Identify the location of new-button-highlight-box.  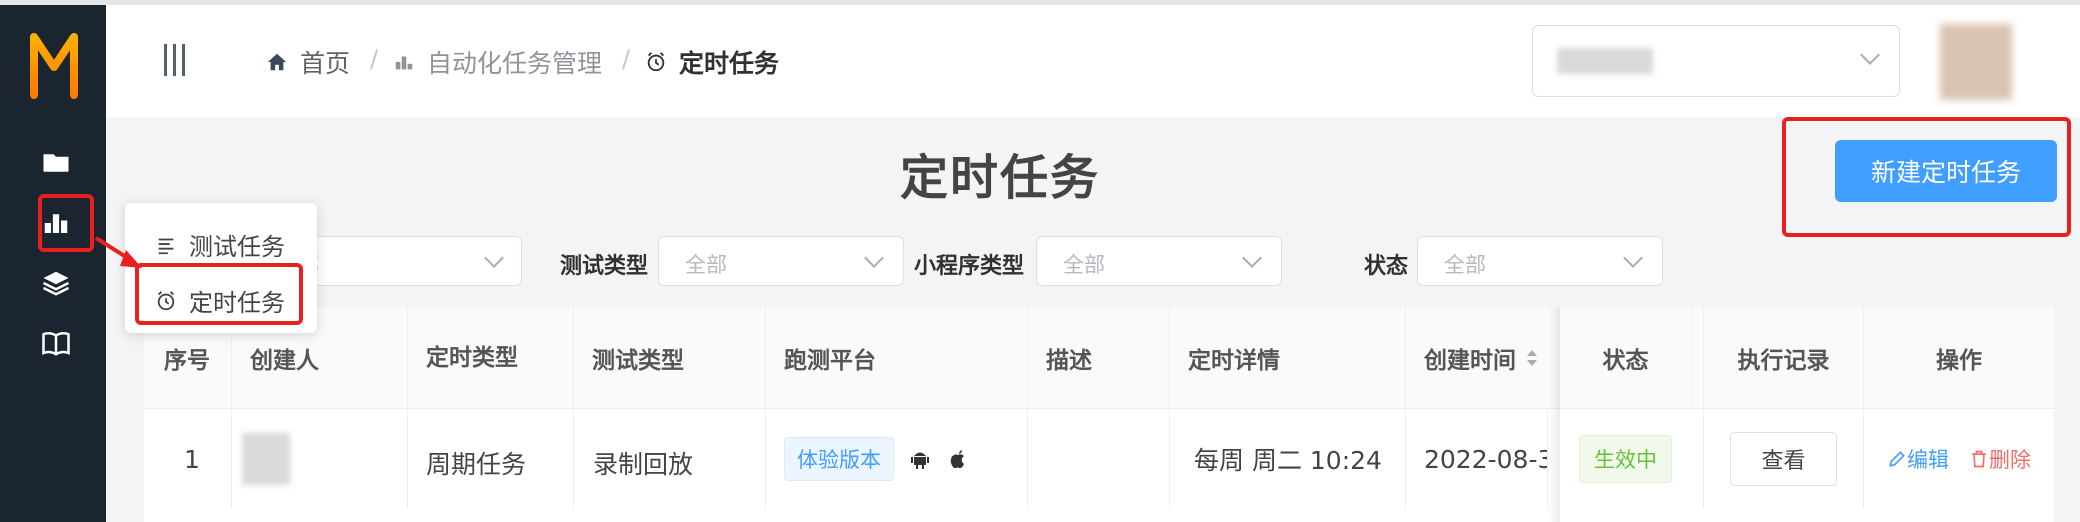
(1926, 177).